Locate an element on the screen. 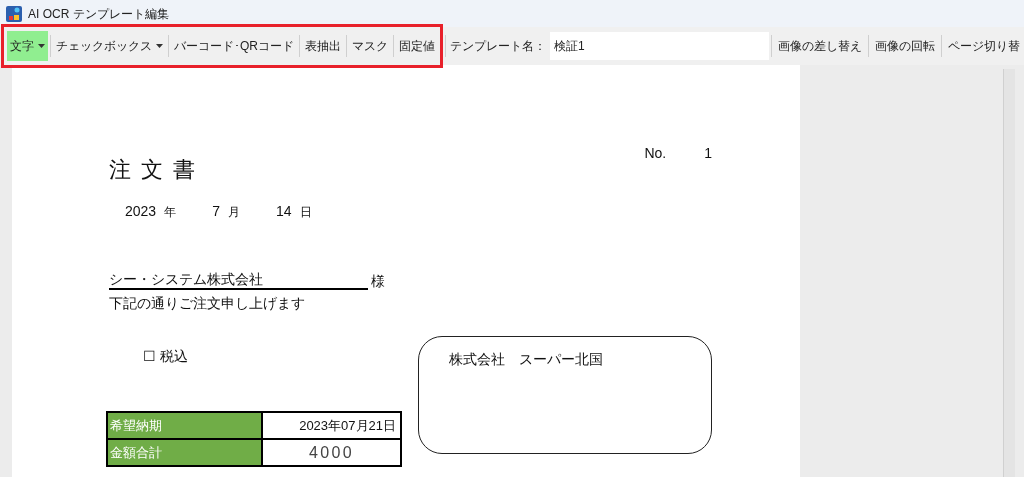 This screenshot has height=477, width=1024. template-name-label: テンプレート名： is located at coordinates (498, 46).